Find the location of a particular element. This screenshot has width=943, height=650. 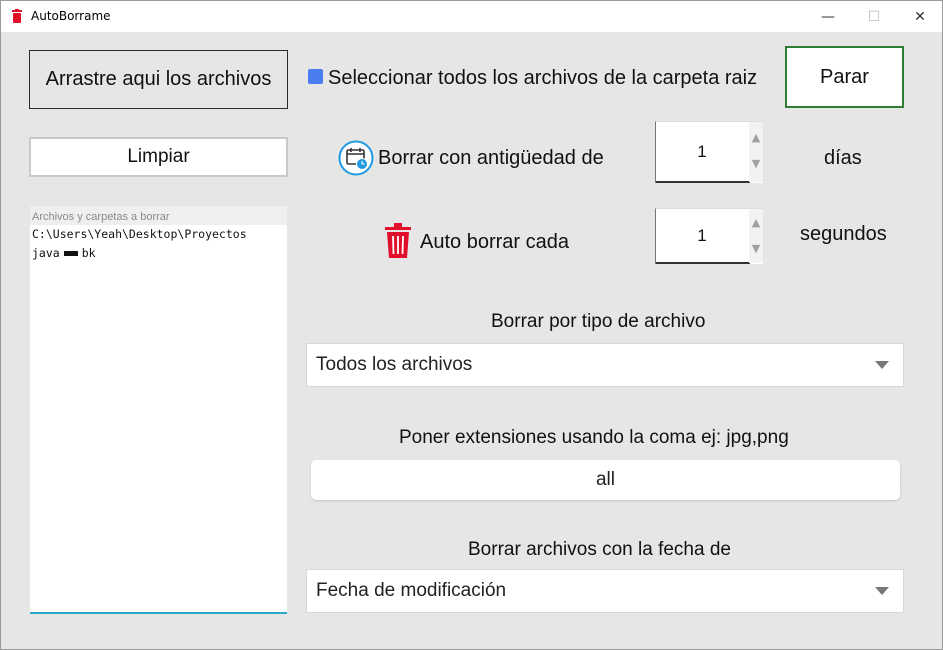

trash-icon is located at coordinates (398, 240).